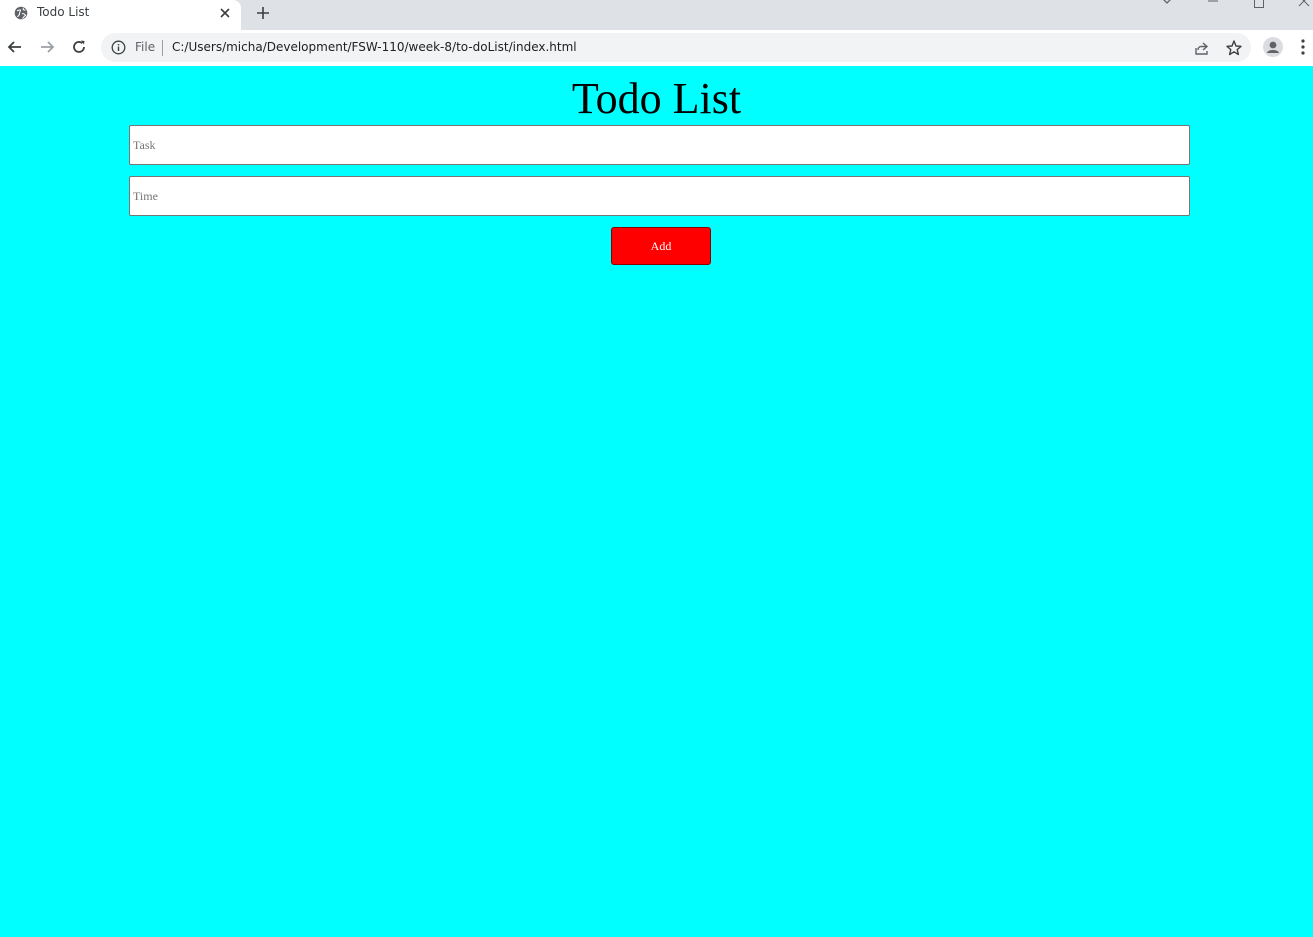 Image resolution: width=1313 pixels, height=937 pixels. What do you see at coordinates (1303, 47) in the screenshot?
I see `more-menu-icon` at bounding box center [1303, 47].